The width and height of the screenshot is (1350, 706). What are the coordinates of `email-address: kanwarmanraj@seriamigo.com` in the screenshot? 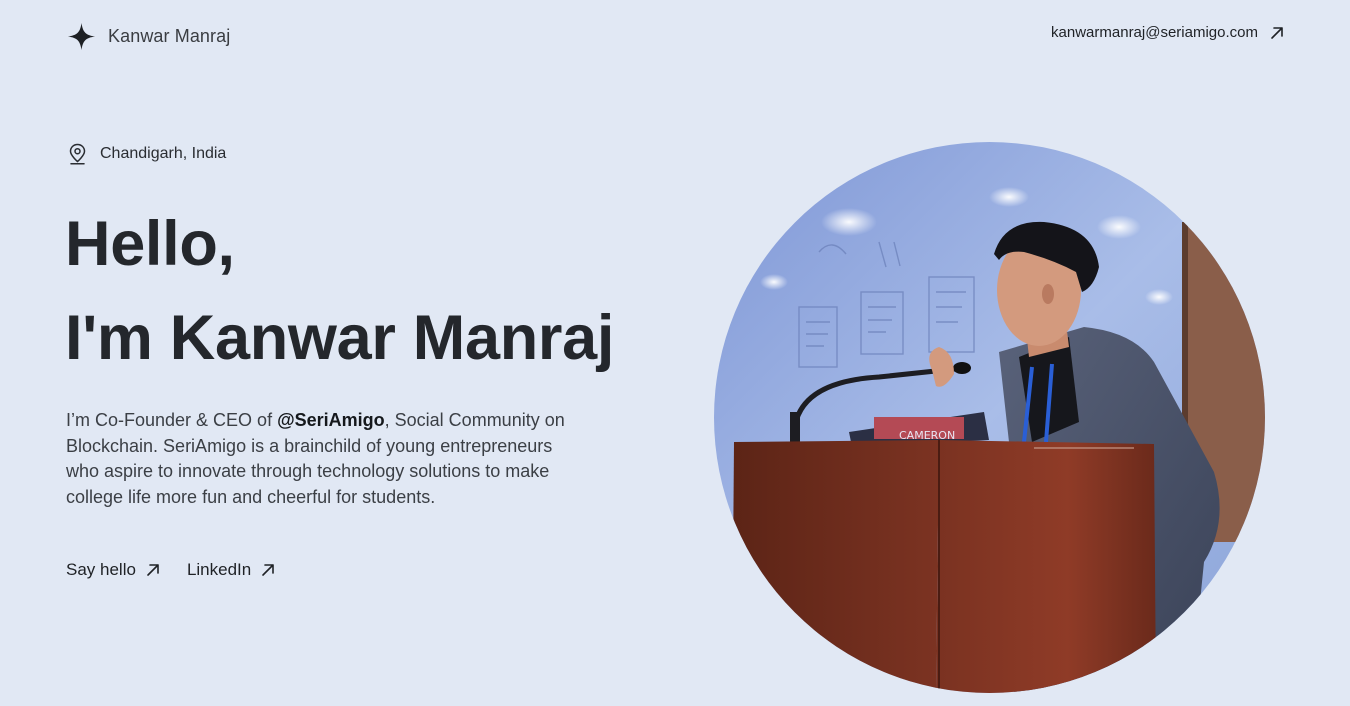 It's located at (1154, 32).